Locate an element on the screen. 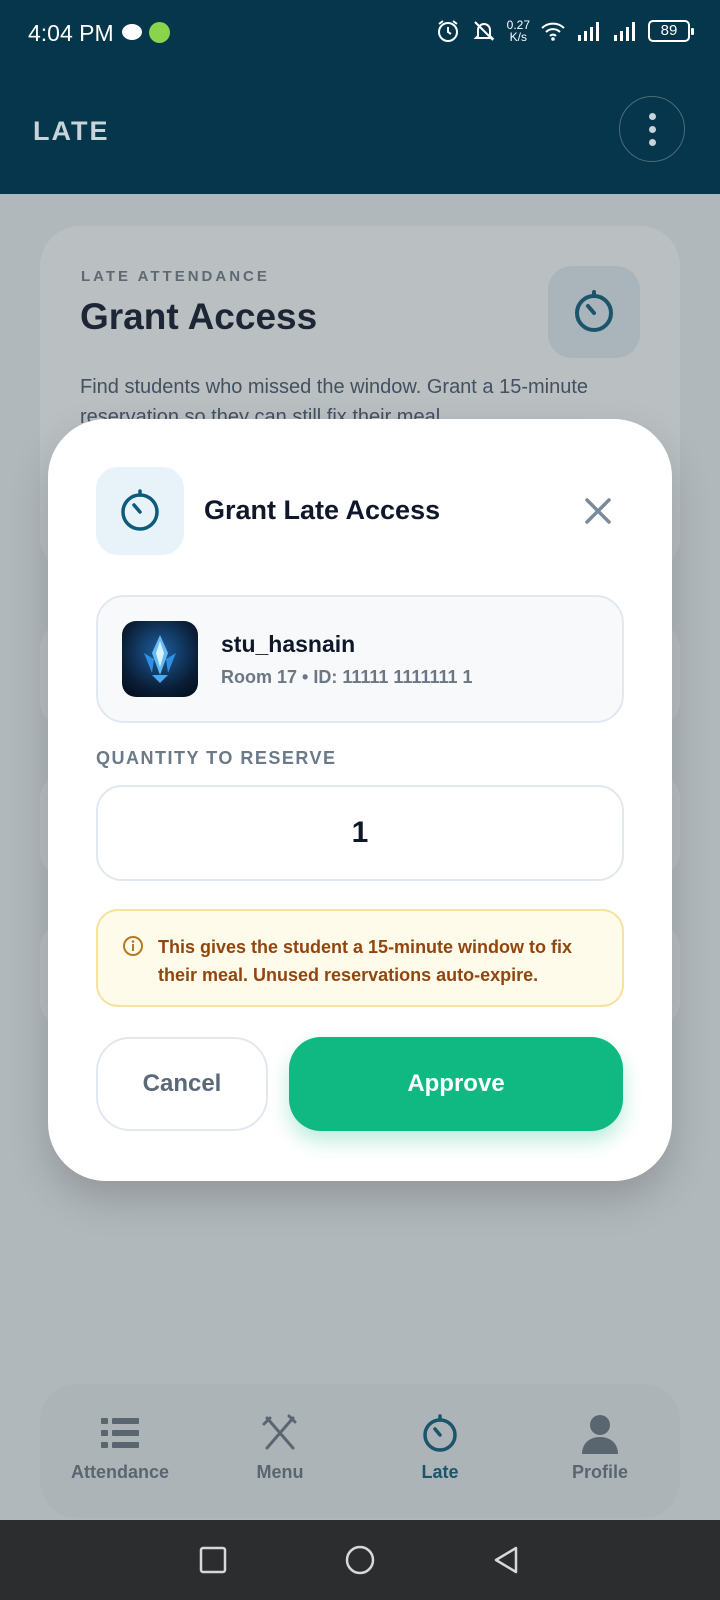 This screenshot has height=1600, width=720. back-button is located at coordinates (507, 1560).